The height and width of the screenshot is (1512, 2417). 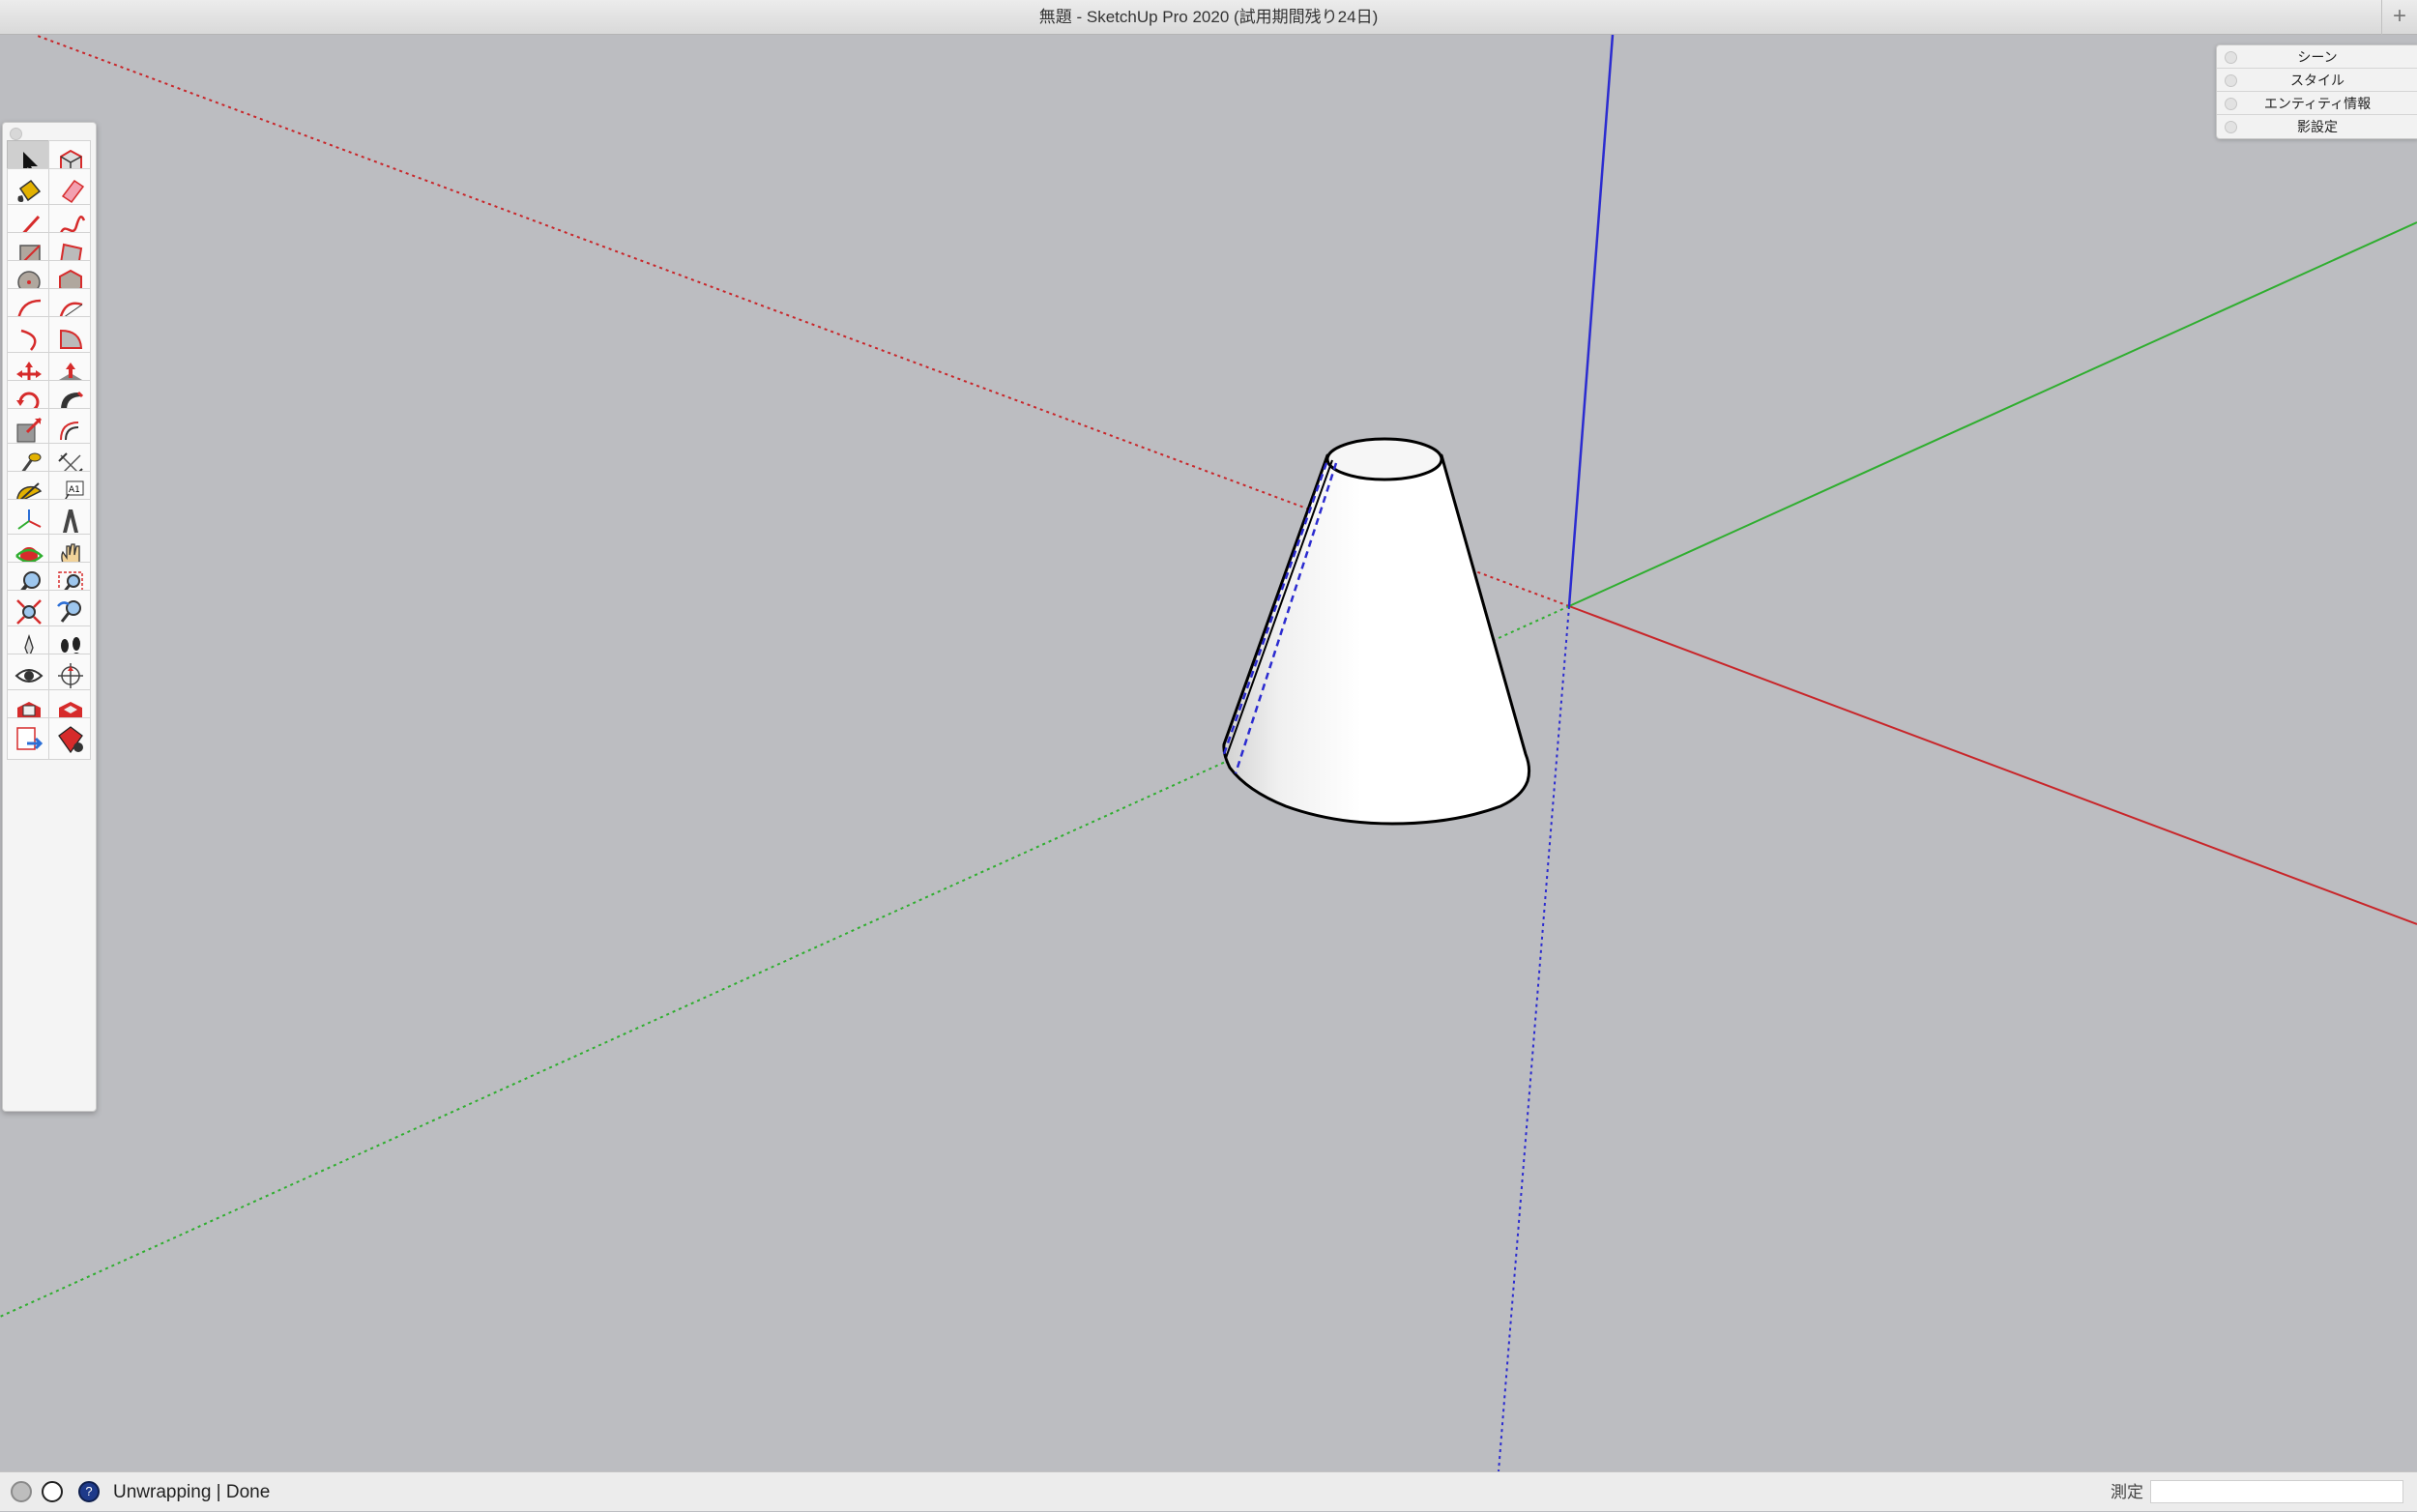 What do you see at coordinates (70, 675) in the screenshot?
I see `section-plane-icon` at bounding box center [70, 675].